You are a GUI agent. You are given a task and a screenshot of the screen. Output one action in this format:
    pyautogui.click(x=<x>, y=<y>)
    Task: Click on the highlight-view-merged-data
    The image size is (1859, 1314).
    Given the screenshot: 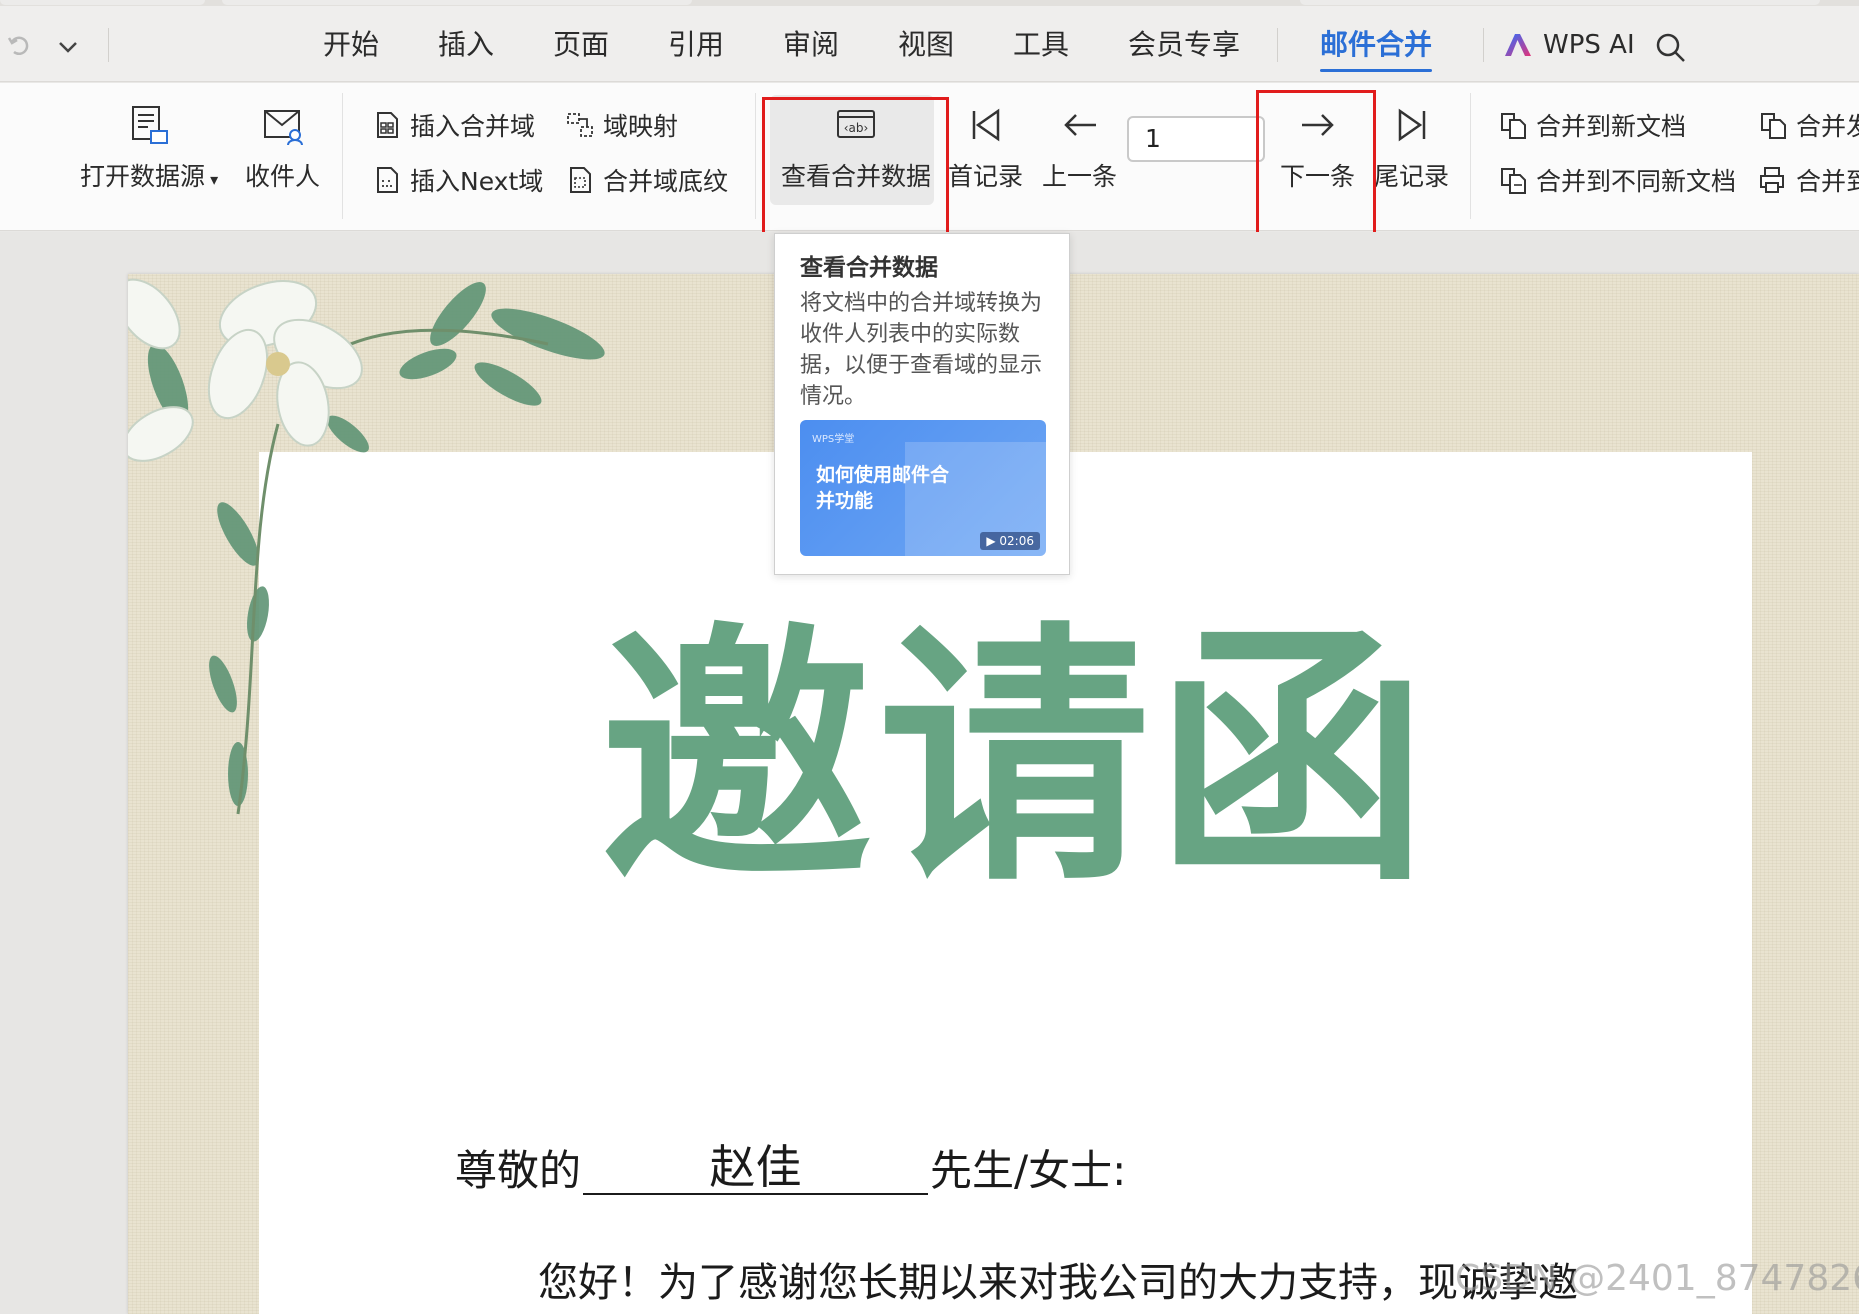 What is the action you would take?
    pyautogui.click(x=855, y=168)
    